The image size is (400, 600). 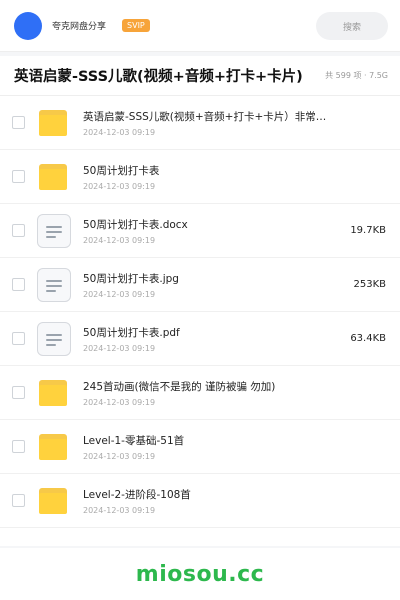 What do you see at coordinates (208, 278) in the screenshot?
I see `file-name: 50周计划打卡表.jpg` at bounding box center [208, 278].